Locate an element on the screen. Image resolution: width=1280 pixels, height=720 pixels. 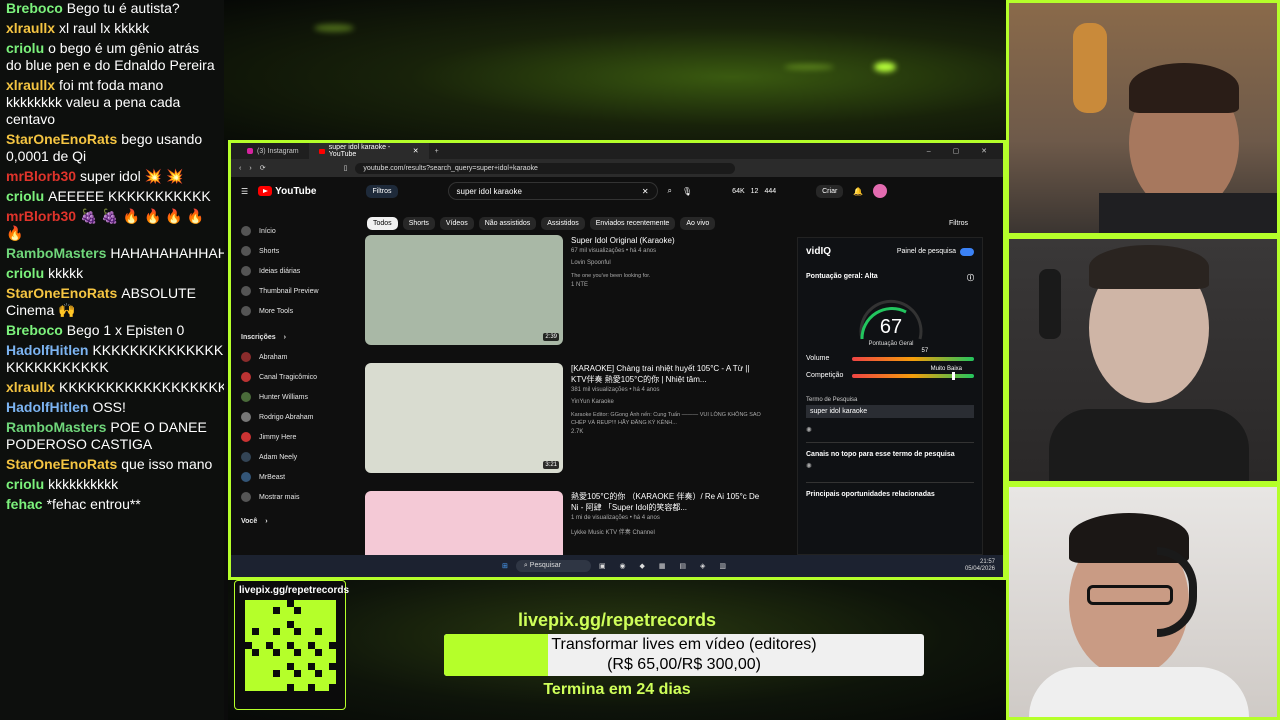
mic-icon: 🎙 is located at coordinates (687, 191).